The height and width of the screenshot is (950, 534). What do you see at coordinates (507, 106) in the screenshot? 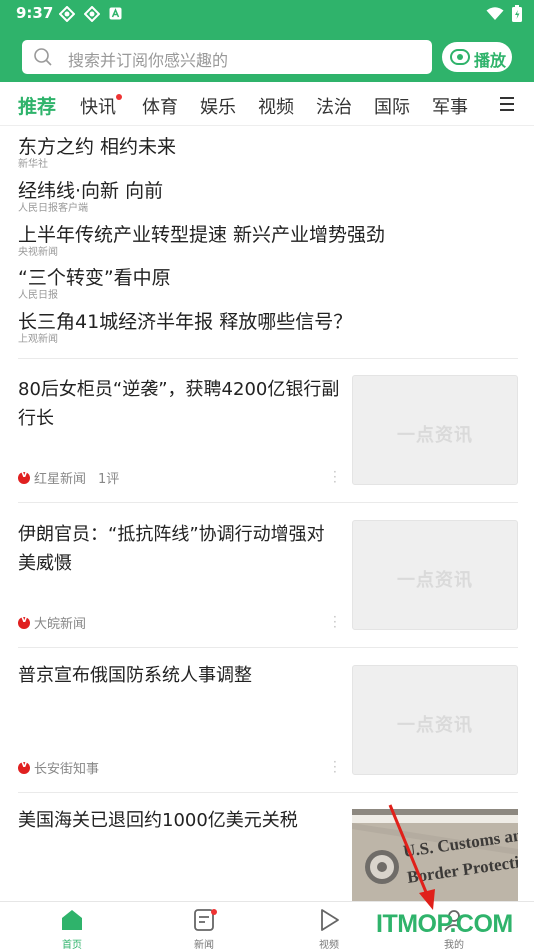
I see `channel-menu-icon` at bounding box center [507, 106].